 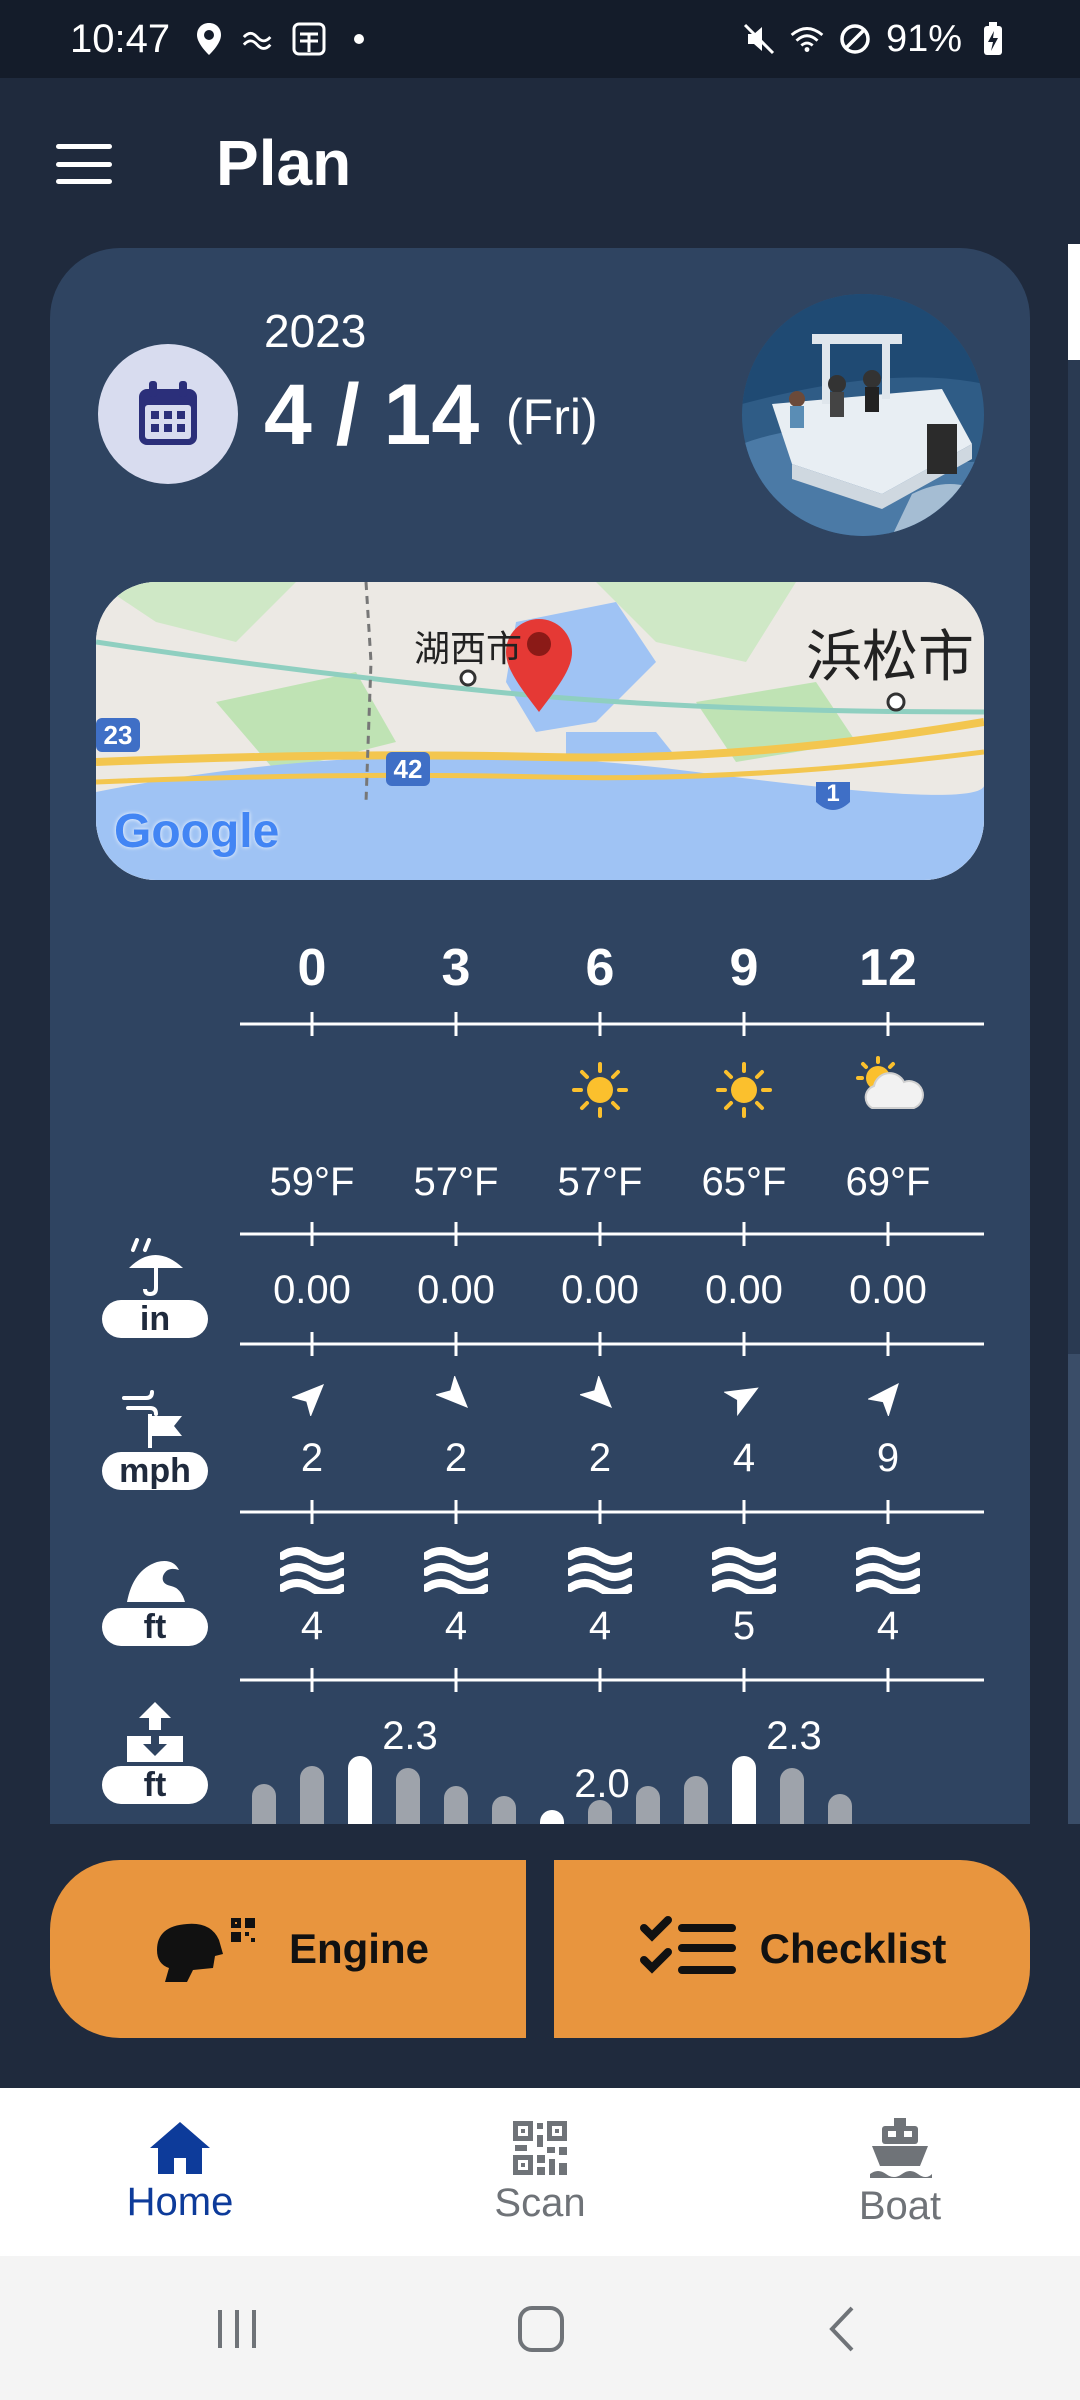 What do you see at coordinates (284, 39) in the screenshot?
I see `status-left-icons` at bounding box center [284, 39].